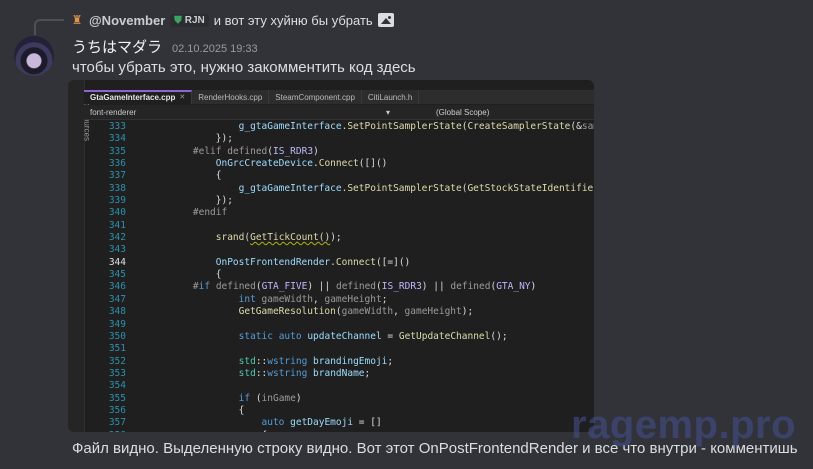 The height and width of the screenshot is (469, 813). I want to click on code-text: auto getDayEmoji = [], so click(321, 423).